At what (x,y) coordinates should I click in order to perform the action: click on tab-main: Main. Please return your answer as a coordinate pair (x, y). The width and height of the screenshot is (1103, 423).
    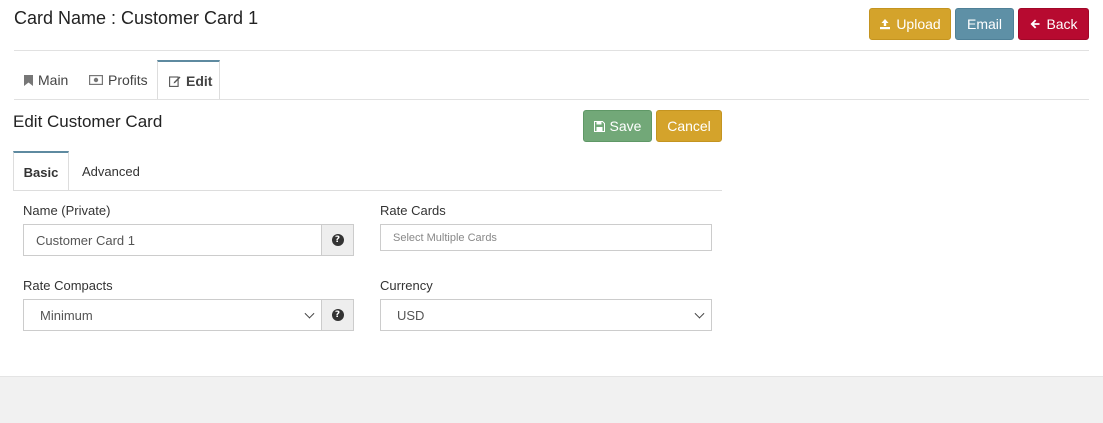
    Looking at the image, I should click on (46, 80).